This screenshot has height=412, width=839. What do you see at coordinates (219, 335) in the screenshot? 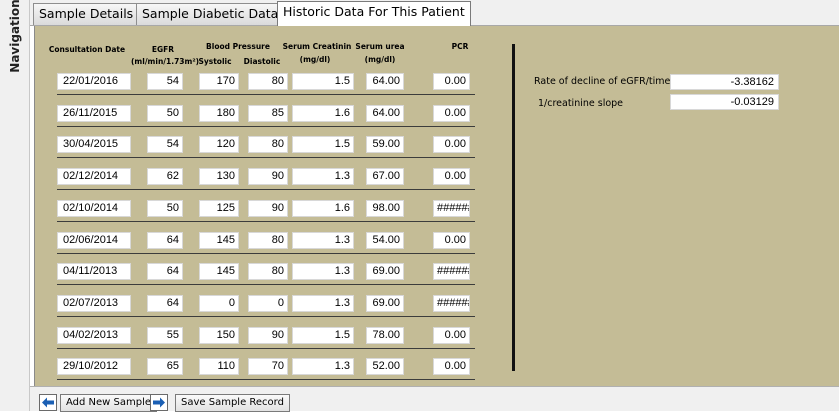
I see `systolic-field: 150` at bounding box center [219, 335].